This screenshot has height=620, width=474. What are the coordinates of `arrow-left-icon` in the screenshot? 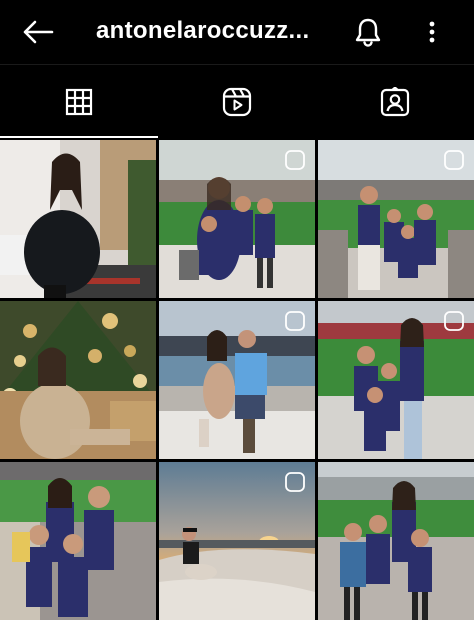 It's located at (38, 32).